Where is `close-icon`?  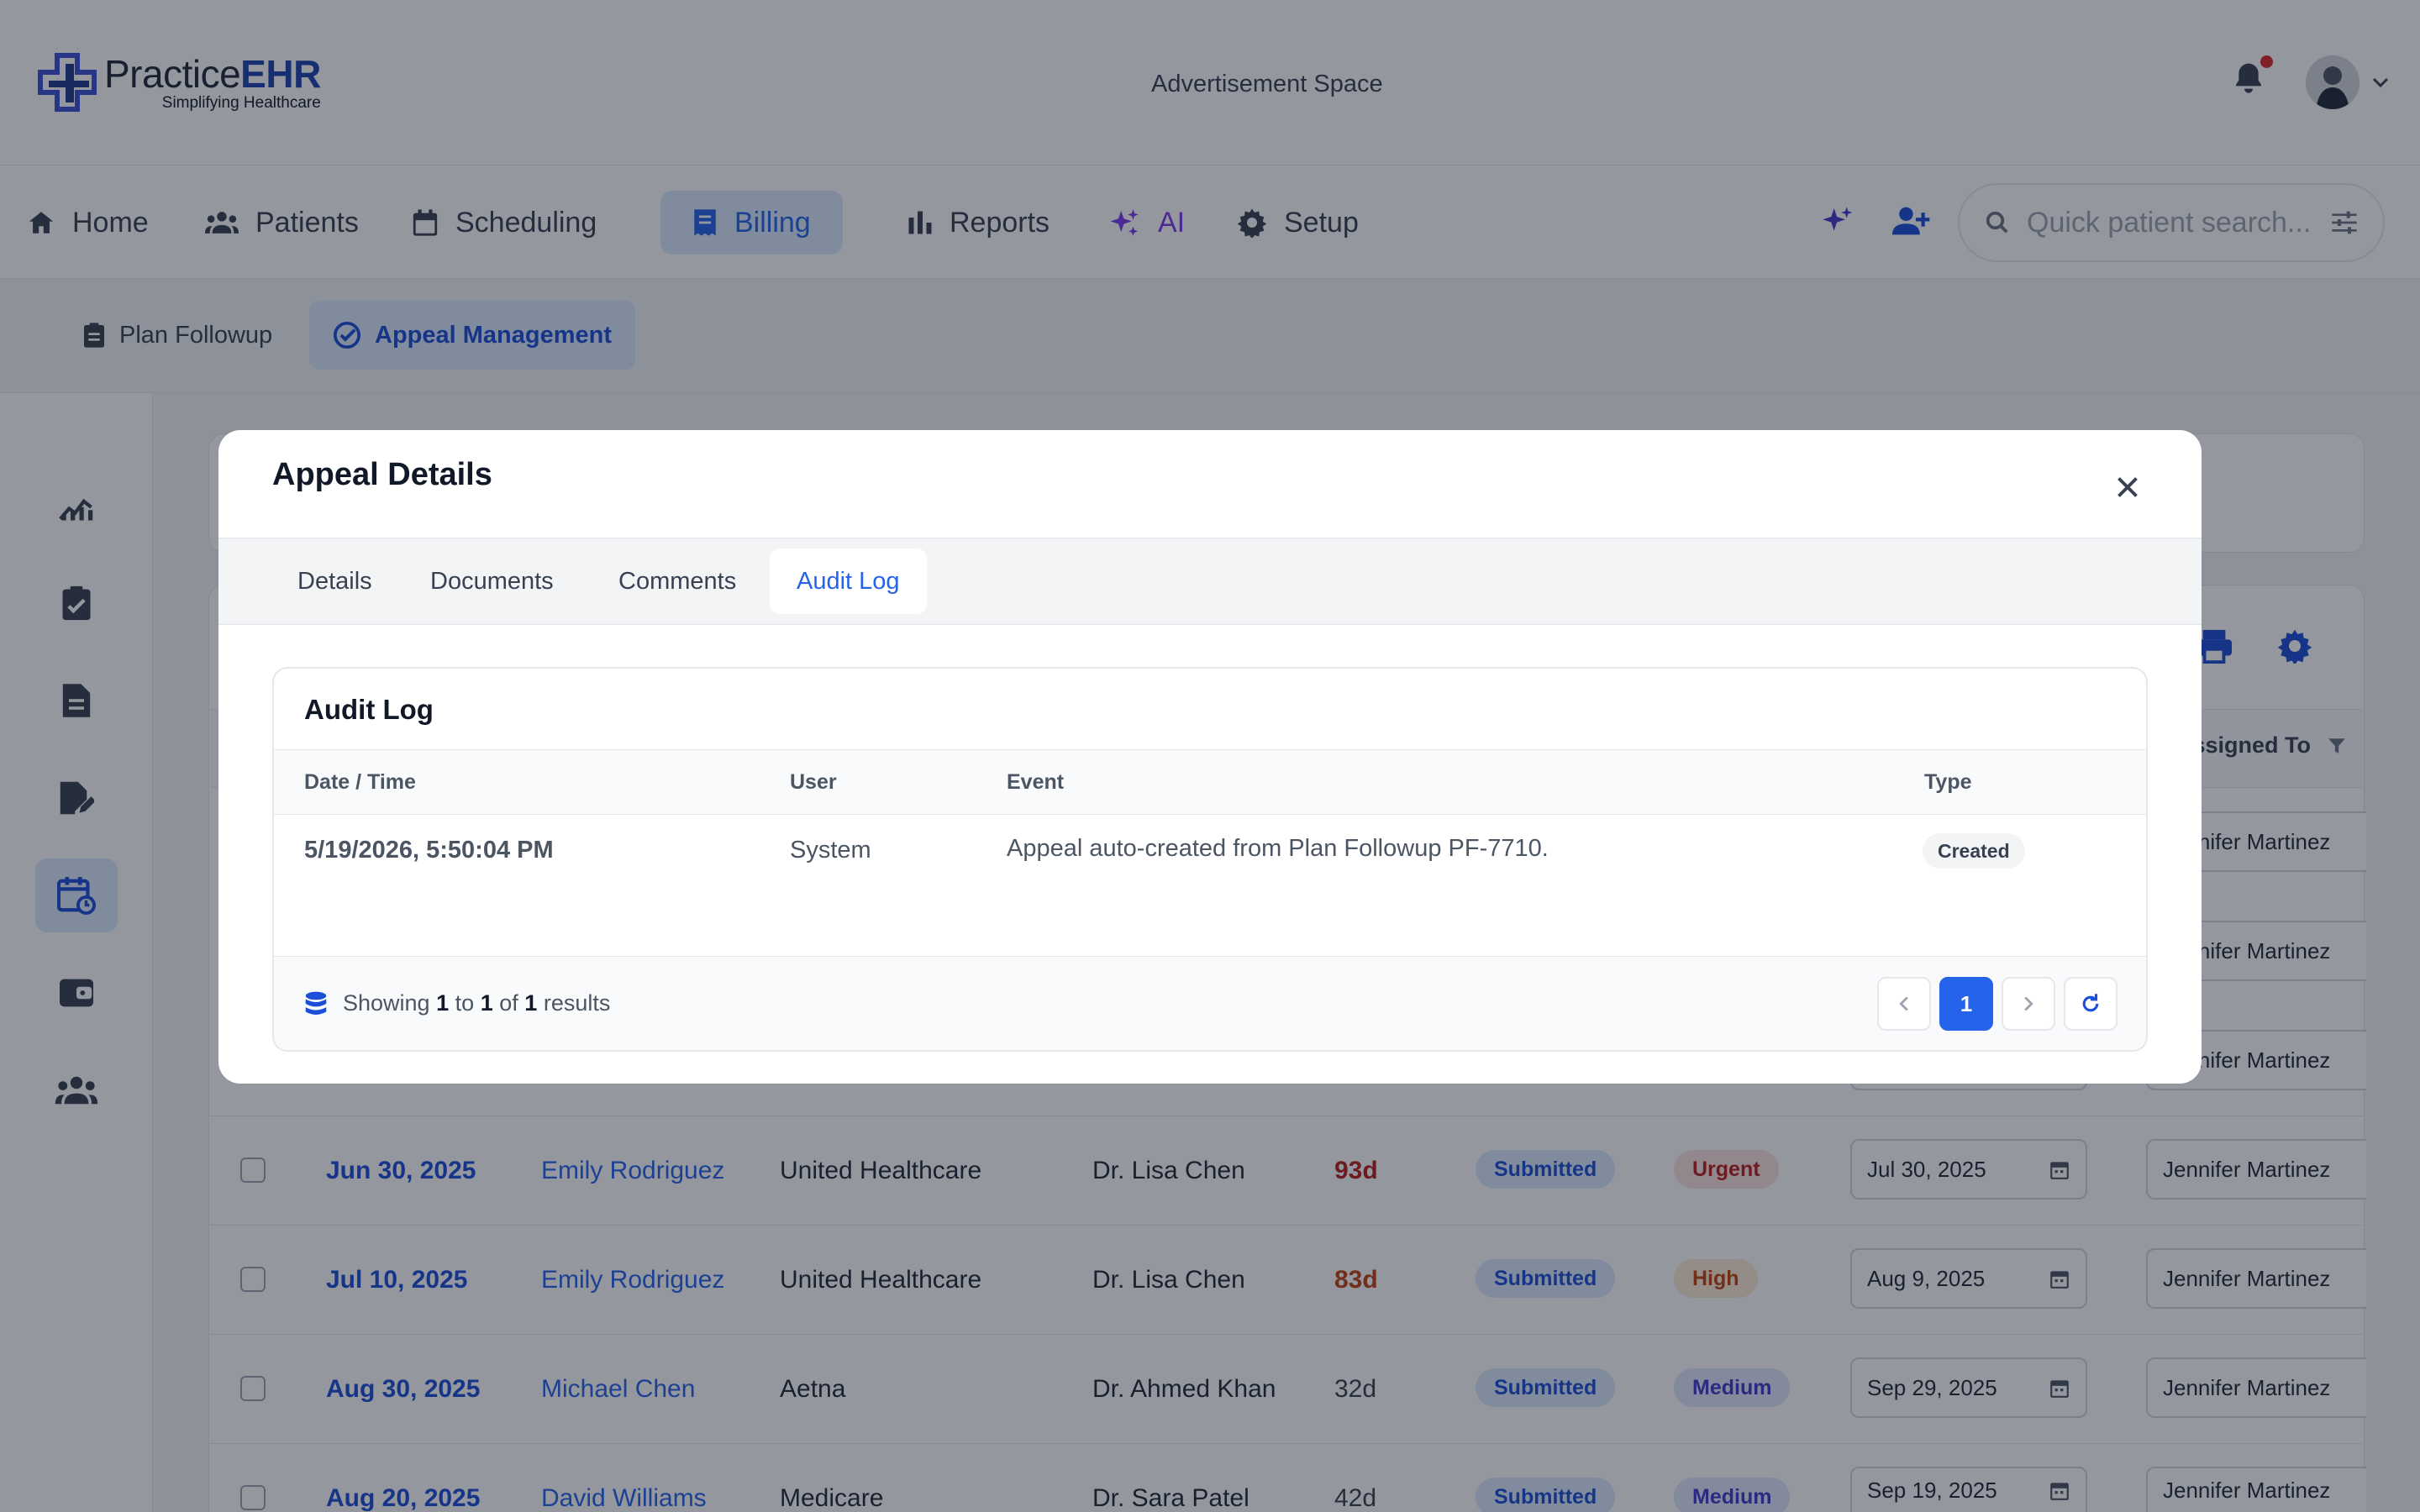 close-icon is located at coordinates (2128, 487).